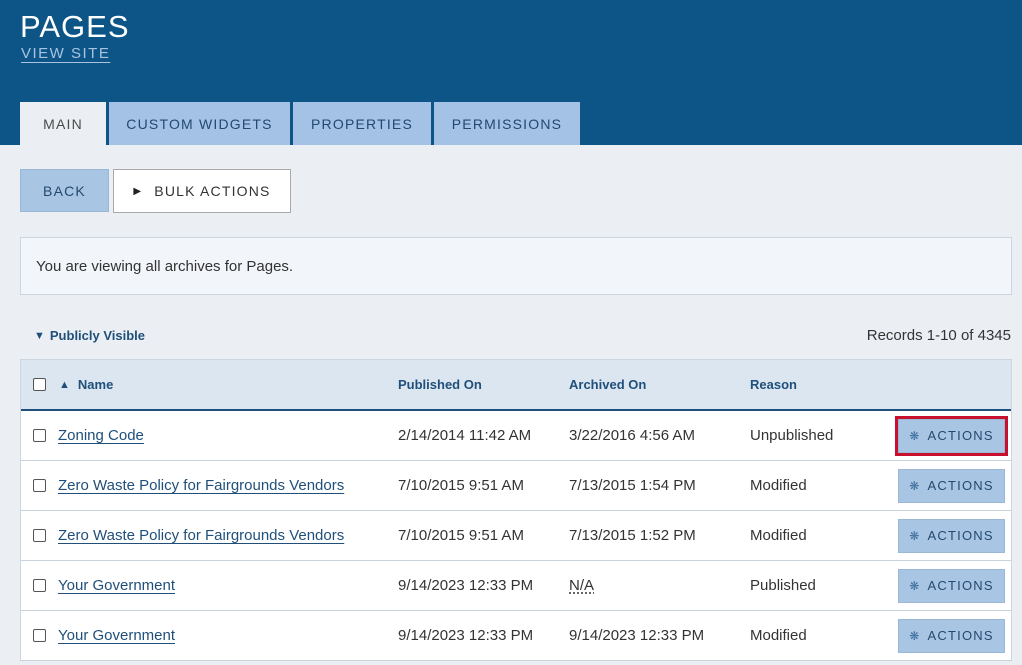 Image resolution: width=1022 pixels, height=665 pixels. I want to click on tab-properties: PROPERTIES, so click(362, 123).